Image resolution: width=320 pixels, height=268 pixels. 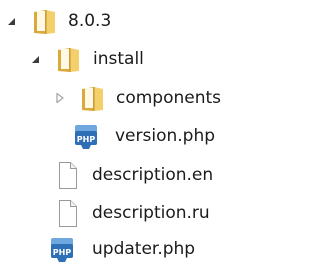 I want to click on tree-item-description-ru: description.ru, so click(x=127, y=213).